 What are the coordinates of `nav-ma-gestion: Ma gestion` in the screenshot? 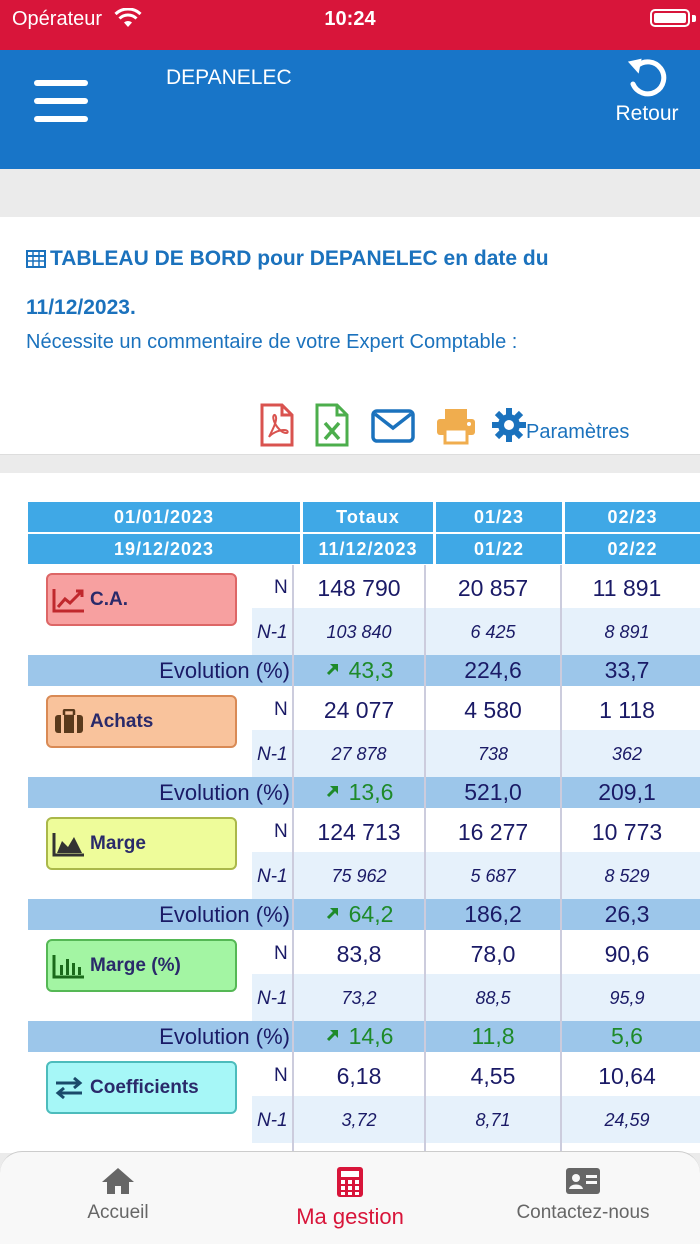 It's located at (350, 1198).